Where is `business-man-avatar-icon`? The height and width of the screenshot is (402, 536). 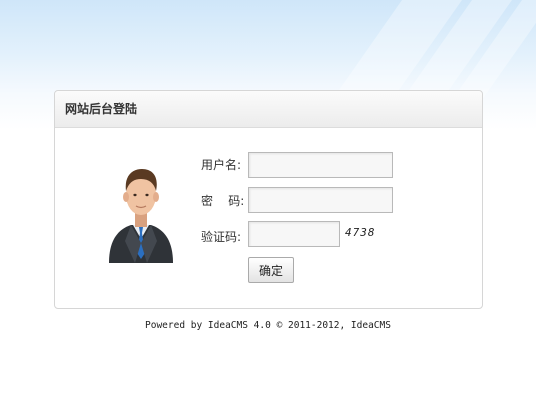
business-man-avatar-icon is located at coordinates (141, 216).